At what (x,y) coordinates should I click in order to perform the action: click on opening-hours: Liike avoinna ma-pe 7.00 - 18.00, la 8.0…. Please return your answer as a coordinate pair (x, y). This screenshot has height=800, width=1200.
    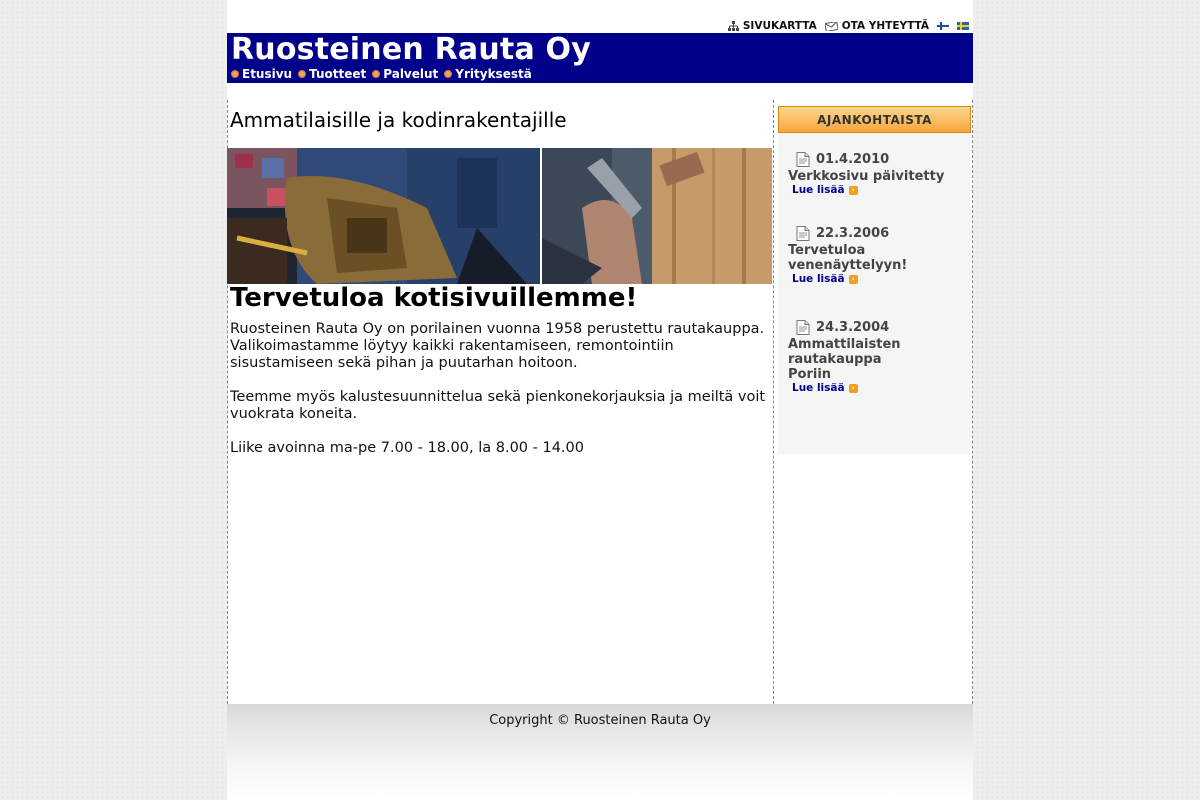
    Looking at the image, I should click on (407, 448).